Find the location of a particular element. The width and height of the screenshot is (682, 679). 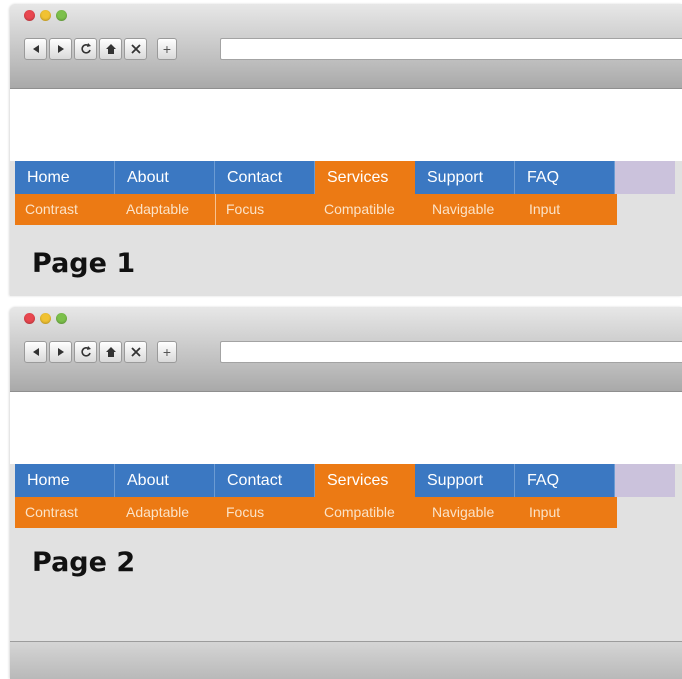

page-title: Page 2 is located at coordinates (84, 562).